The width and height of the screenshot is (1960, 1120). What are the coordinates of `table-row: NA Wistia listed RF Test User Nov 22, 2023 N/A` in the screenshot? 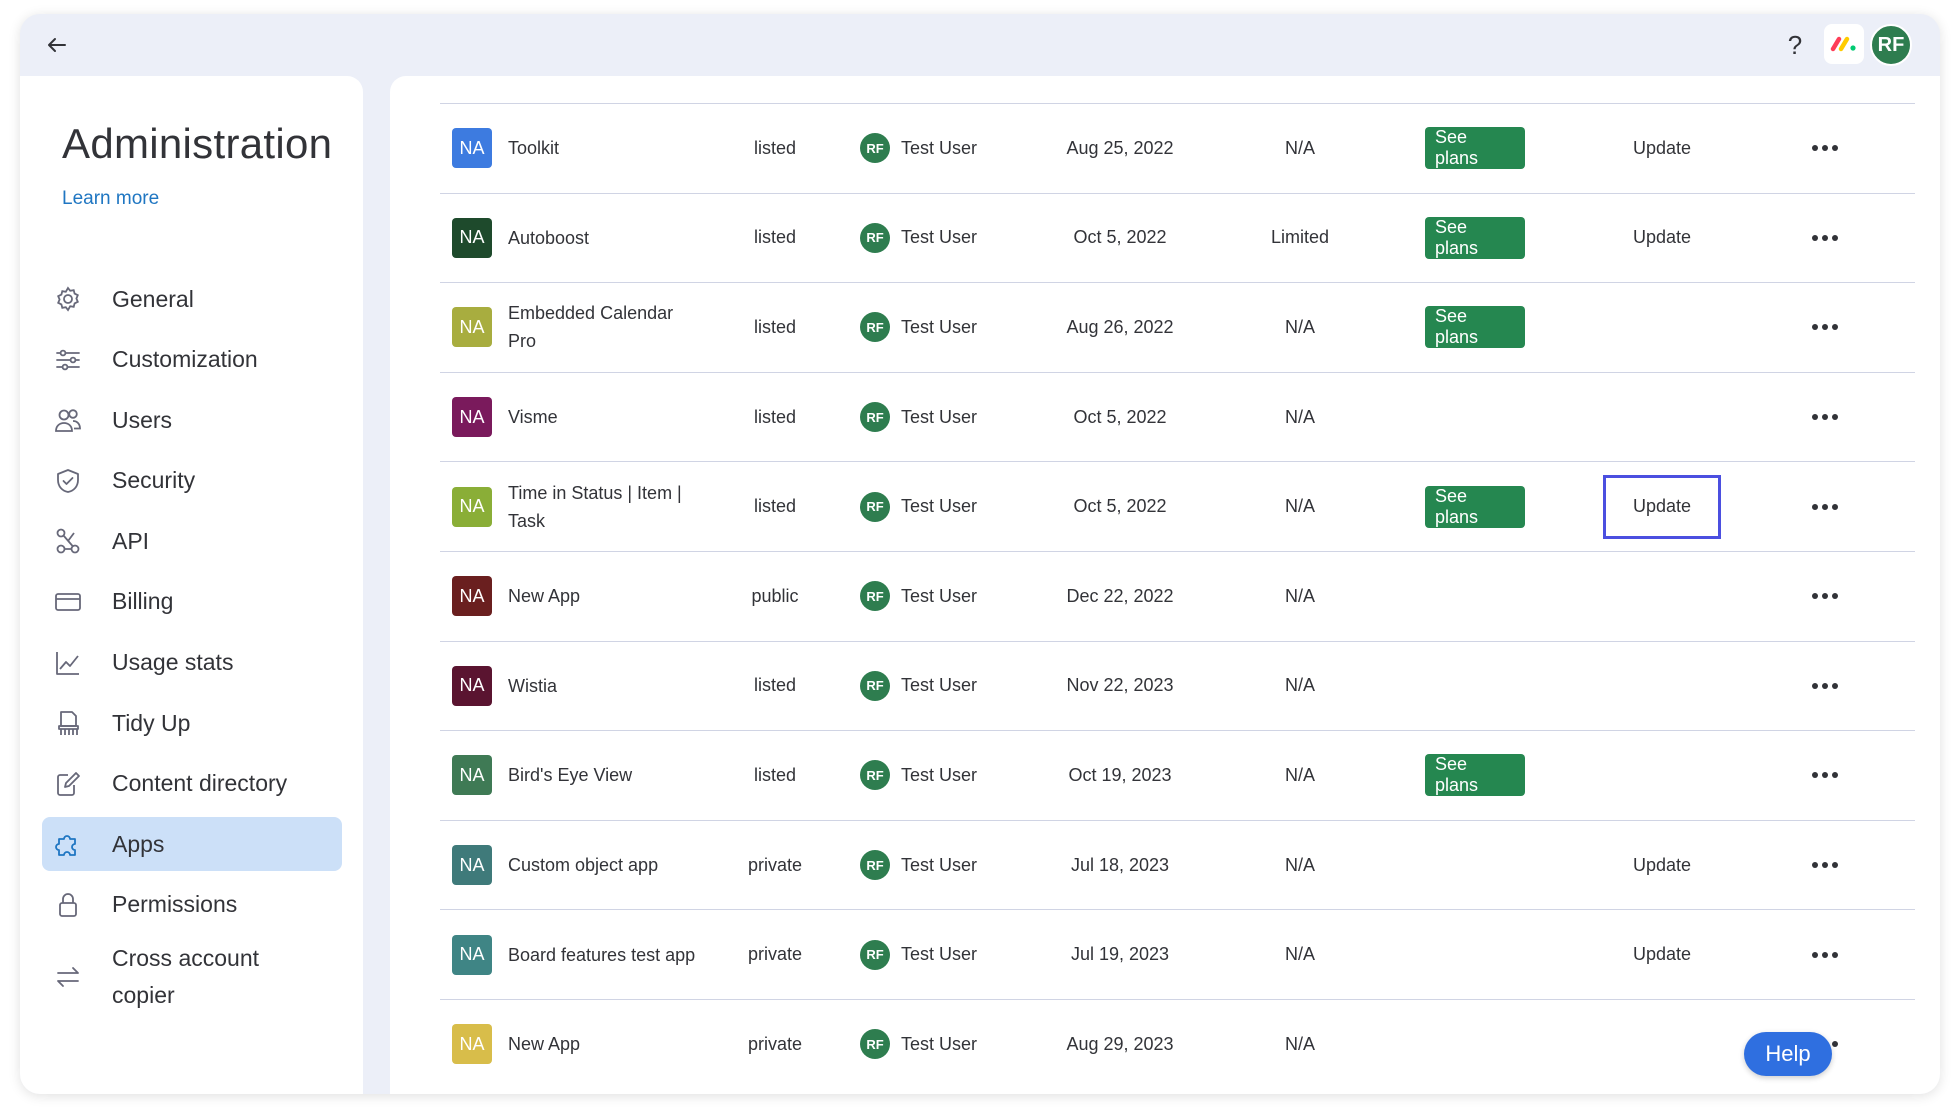 It's located at (1177, 685).